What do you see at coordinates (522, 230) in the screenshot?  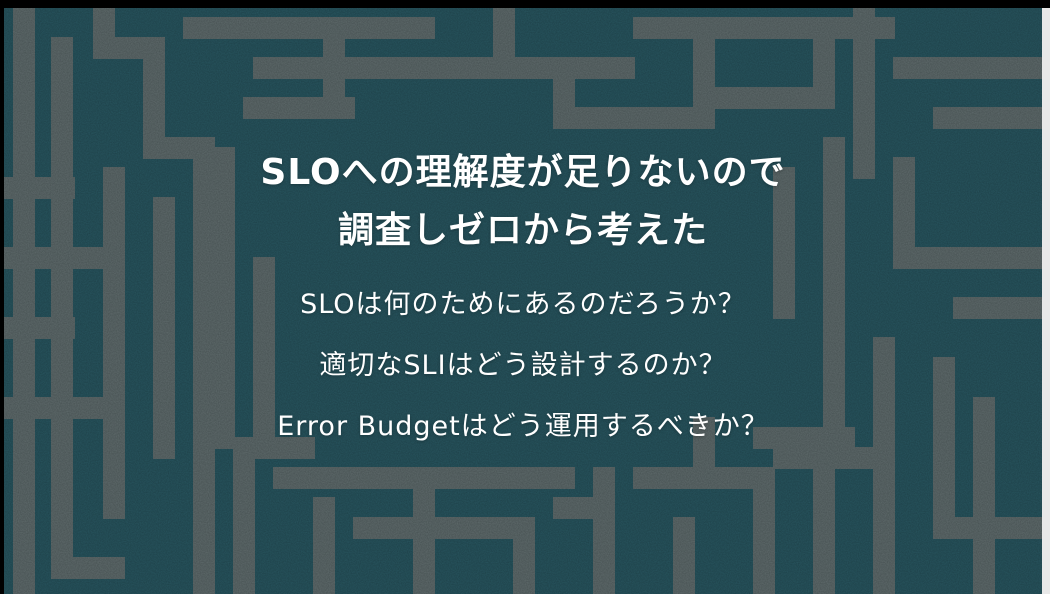 I see `slide-title-line-2: 調査しゼロから考えた` at bounding box center [522, 230].